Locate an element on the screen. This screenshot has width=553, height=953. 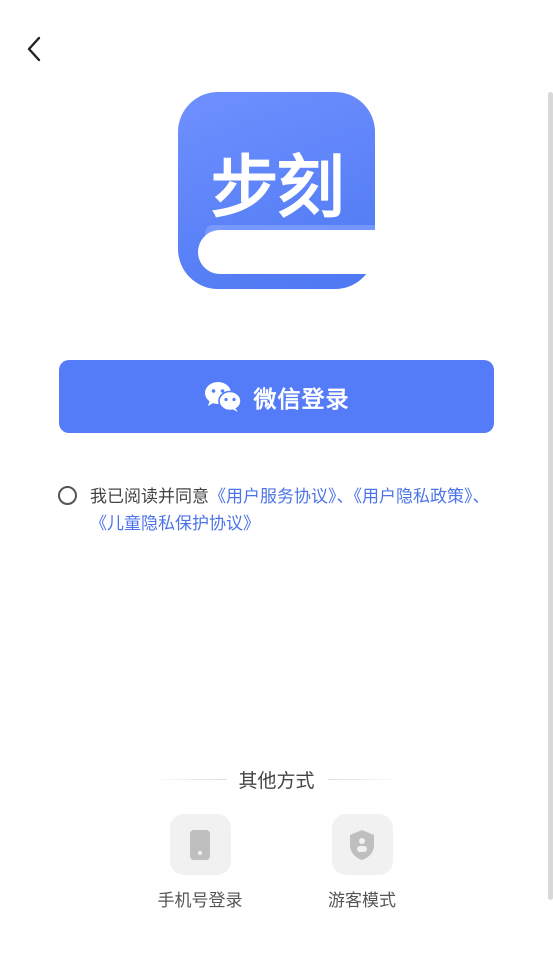
back-button is located at coordinates (34, 49).